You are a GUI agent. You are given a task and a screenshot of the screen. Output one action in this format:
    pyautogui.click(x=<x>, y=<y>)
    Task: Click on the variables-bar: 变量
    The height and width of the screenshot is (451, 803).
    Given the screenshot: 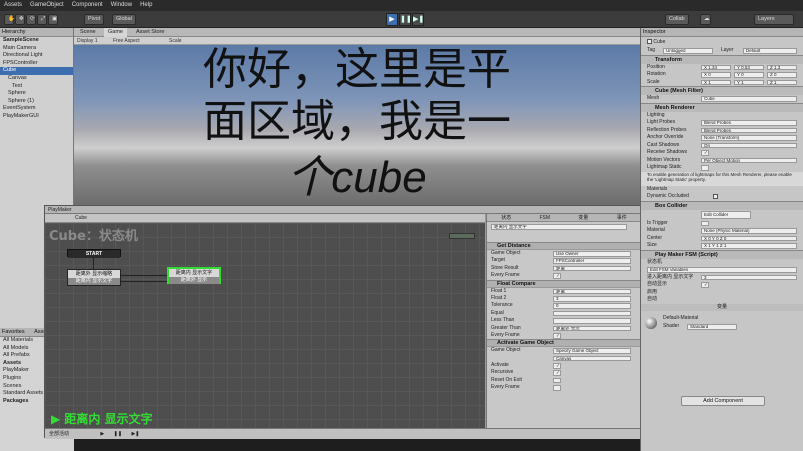 What is the action you would take?
    pyautogui.click(x=722, y=307)
    